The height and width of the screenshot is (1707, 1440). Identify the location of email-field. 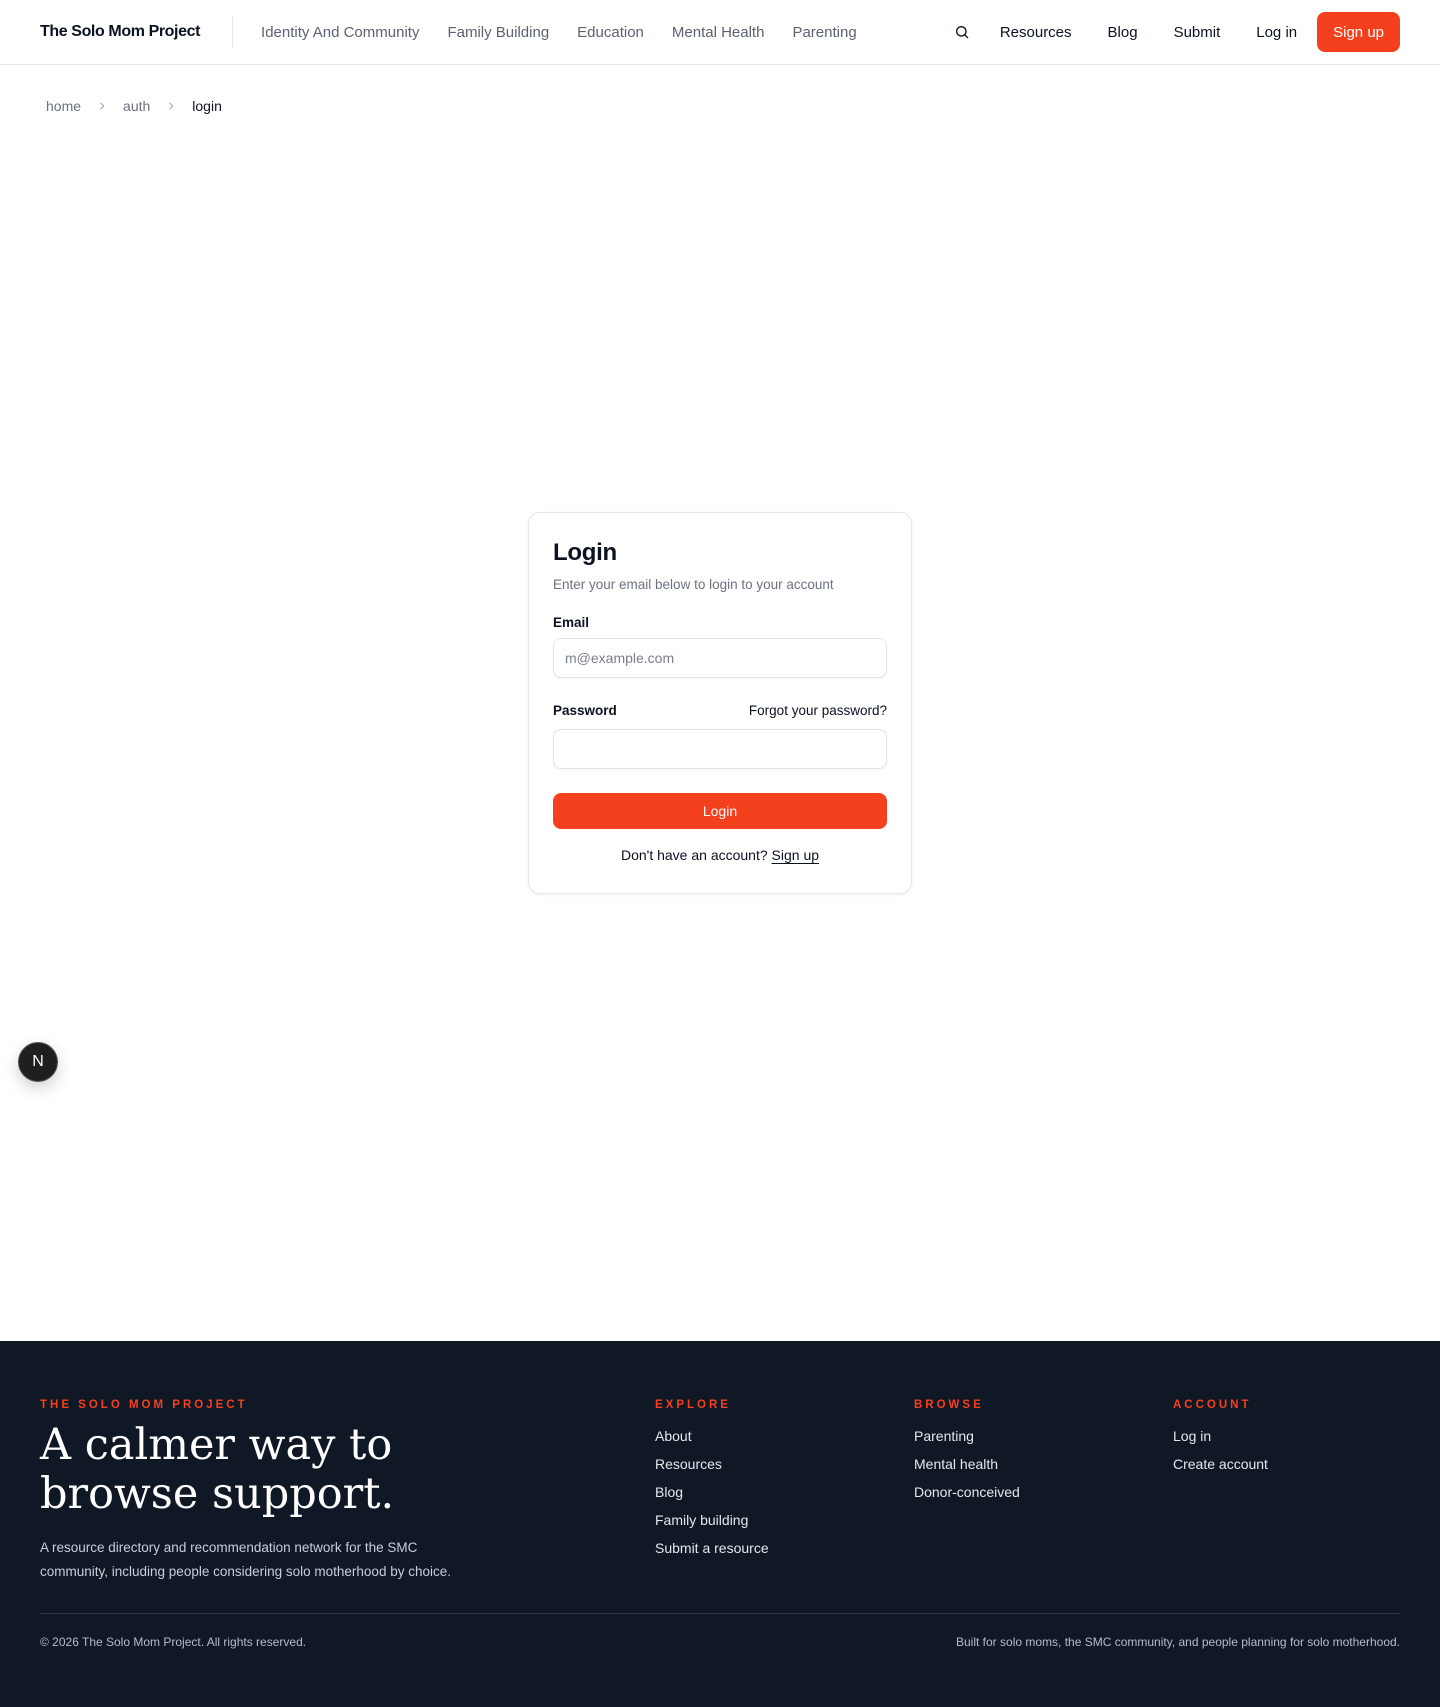
(720, 658).